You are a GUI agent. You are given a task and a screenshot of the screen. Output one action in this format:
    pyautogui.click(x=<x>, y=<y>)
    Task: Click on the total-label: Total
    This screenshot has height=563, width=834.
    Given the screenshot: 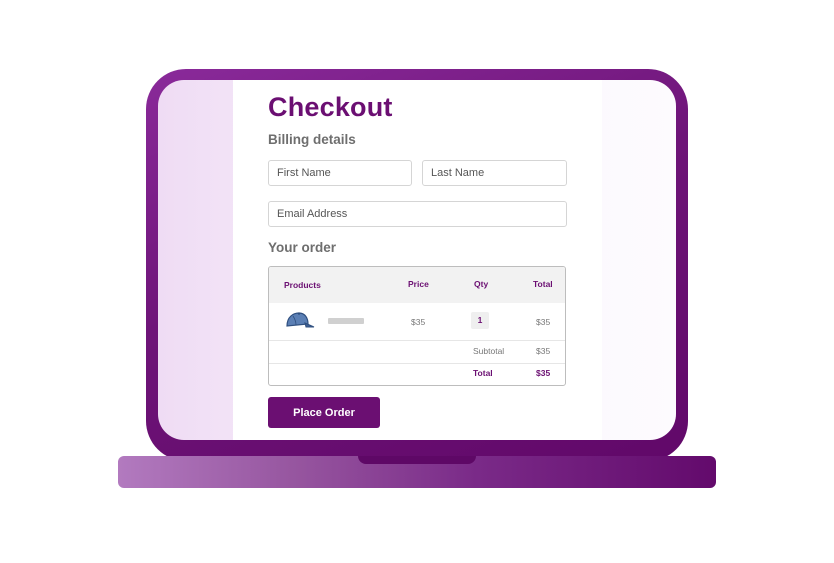 What is the action you would take?
    pyautogui.click(x=483, y=373)
    